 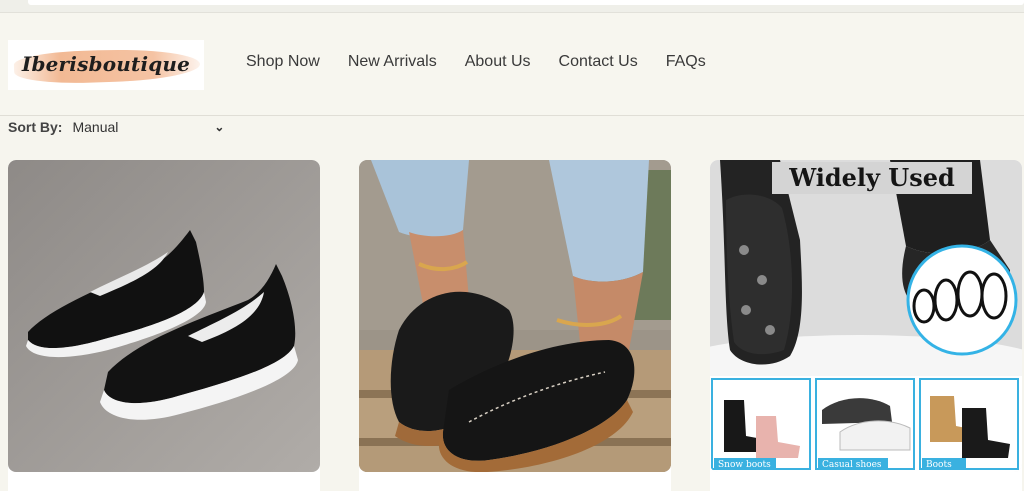 I want to click on browser-top-strip, so click(x=512, y=6).